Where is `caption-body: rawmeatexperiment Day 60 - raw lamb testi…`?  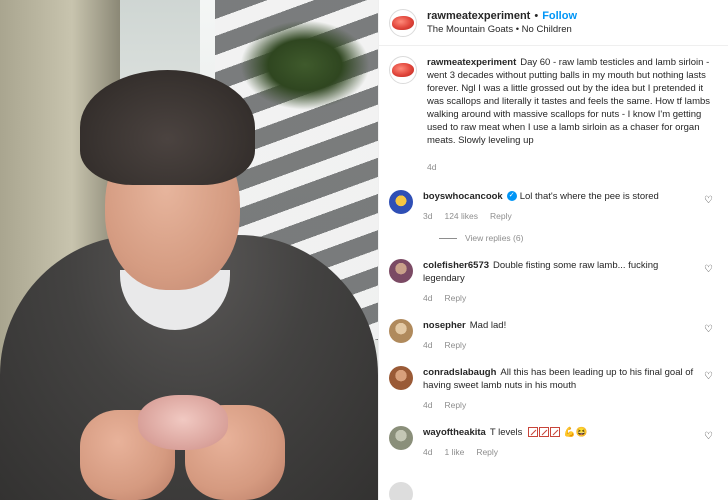
caption-body: rawmeatexperiment Day 60 - raw lamb testi… is located at coordinates (571, 115).